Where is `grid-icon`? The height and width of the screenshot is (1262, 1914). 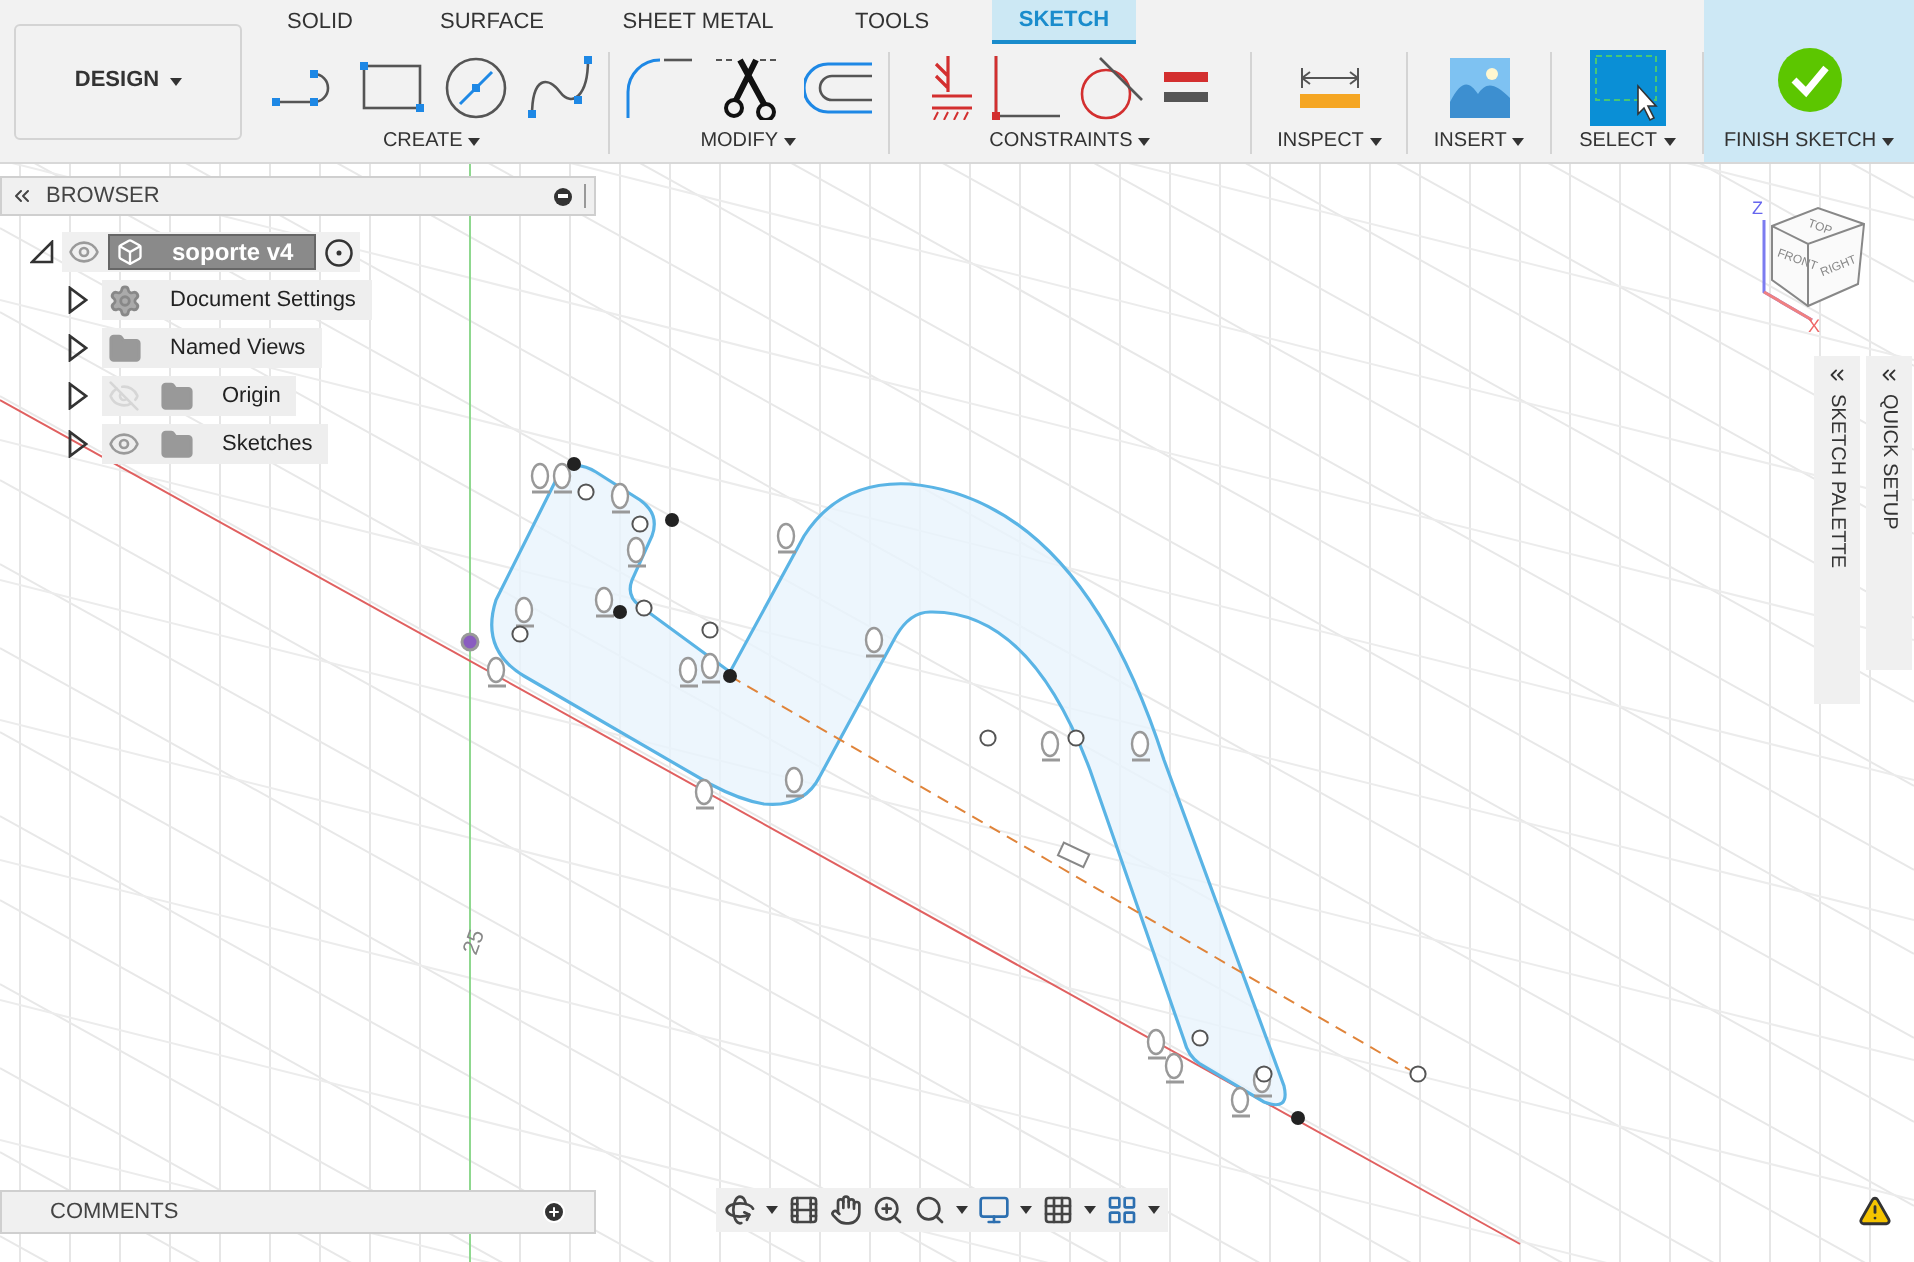
grid-icon is located at coordinates (1058, 1210).